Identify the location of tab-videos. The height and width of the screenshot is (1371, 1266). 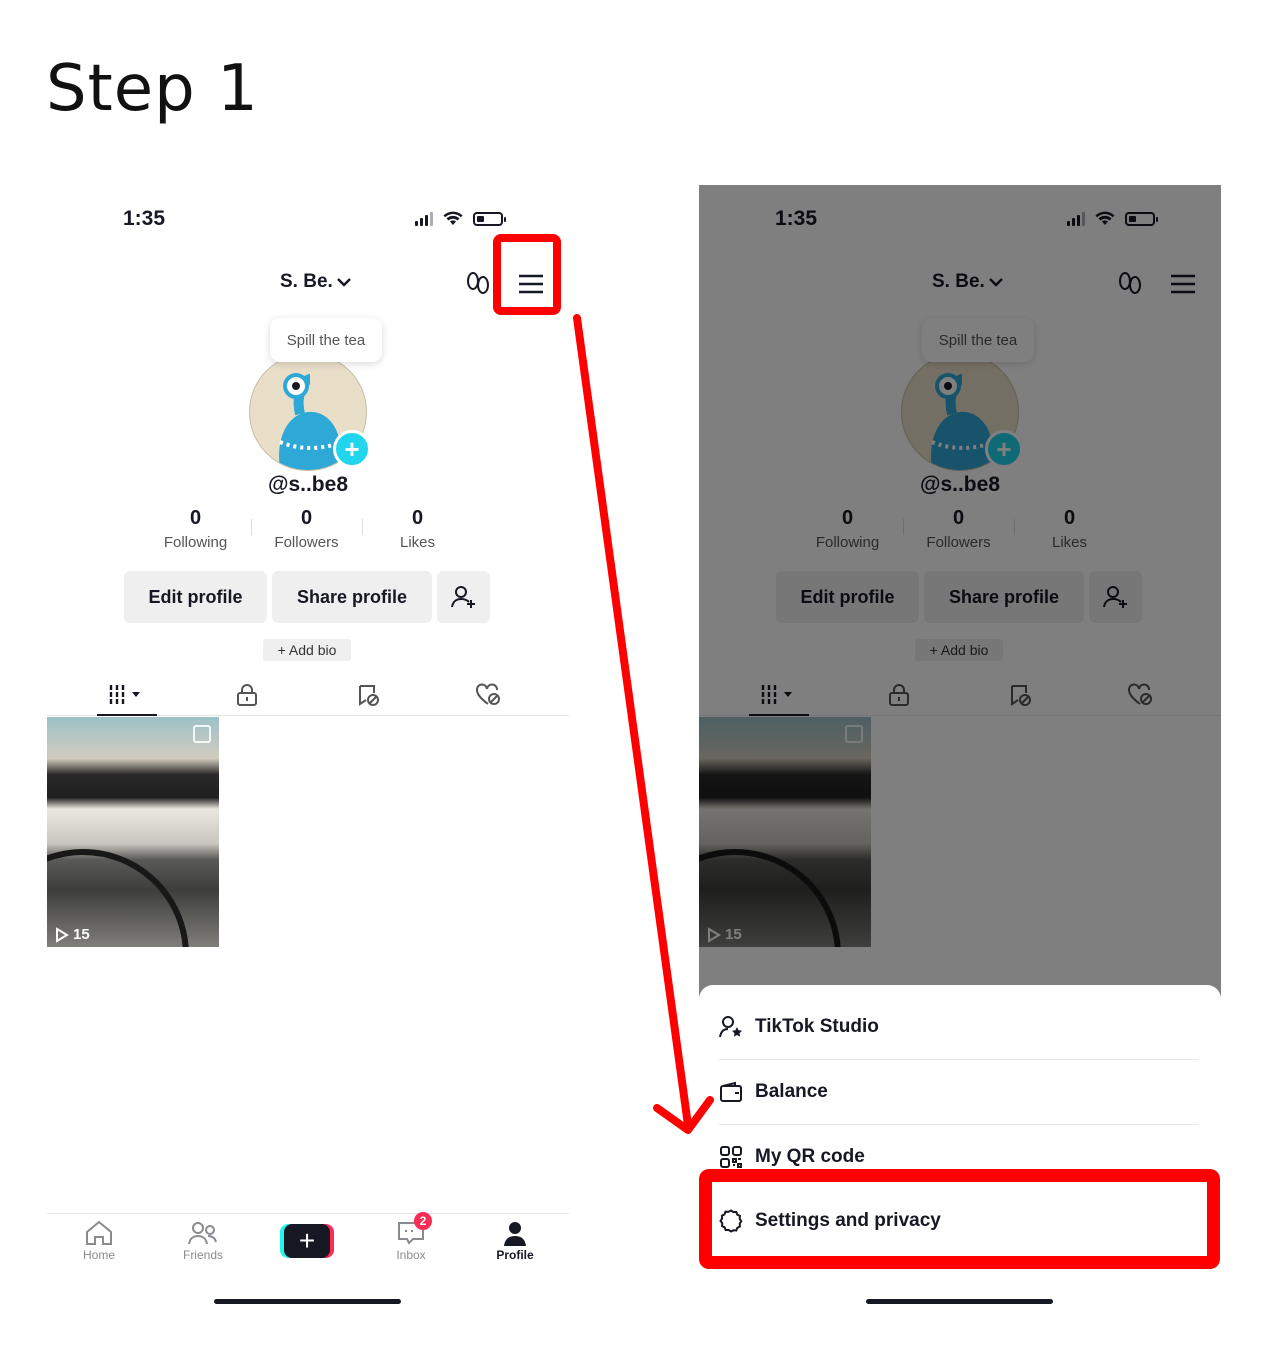
(127, 695).